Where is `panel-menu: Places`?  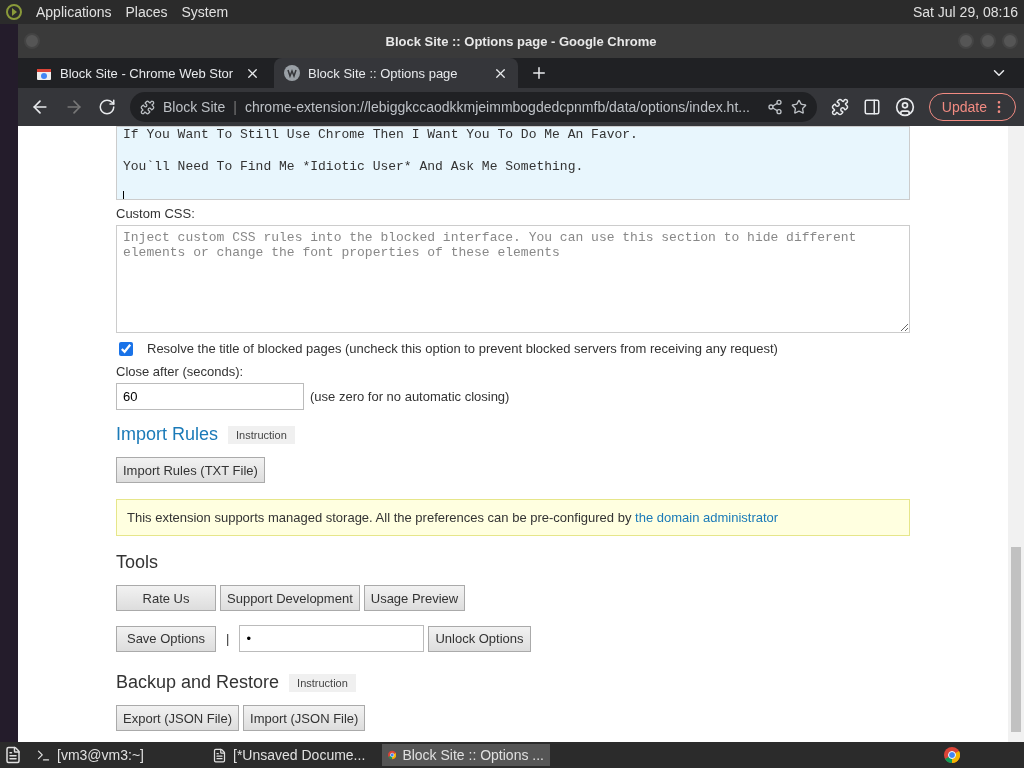
panel-menu: Places is located at coordinates (146, 12).